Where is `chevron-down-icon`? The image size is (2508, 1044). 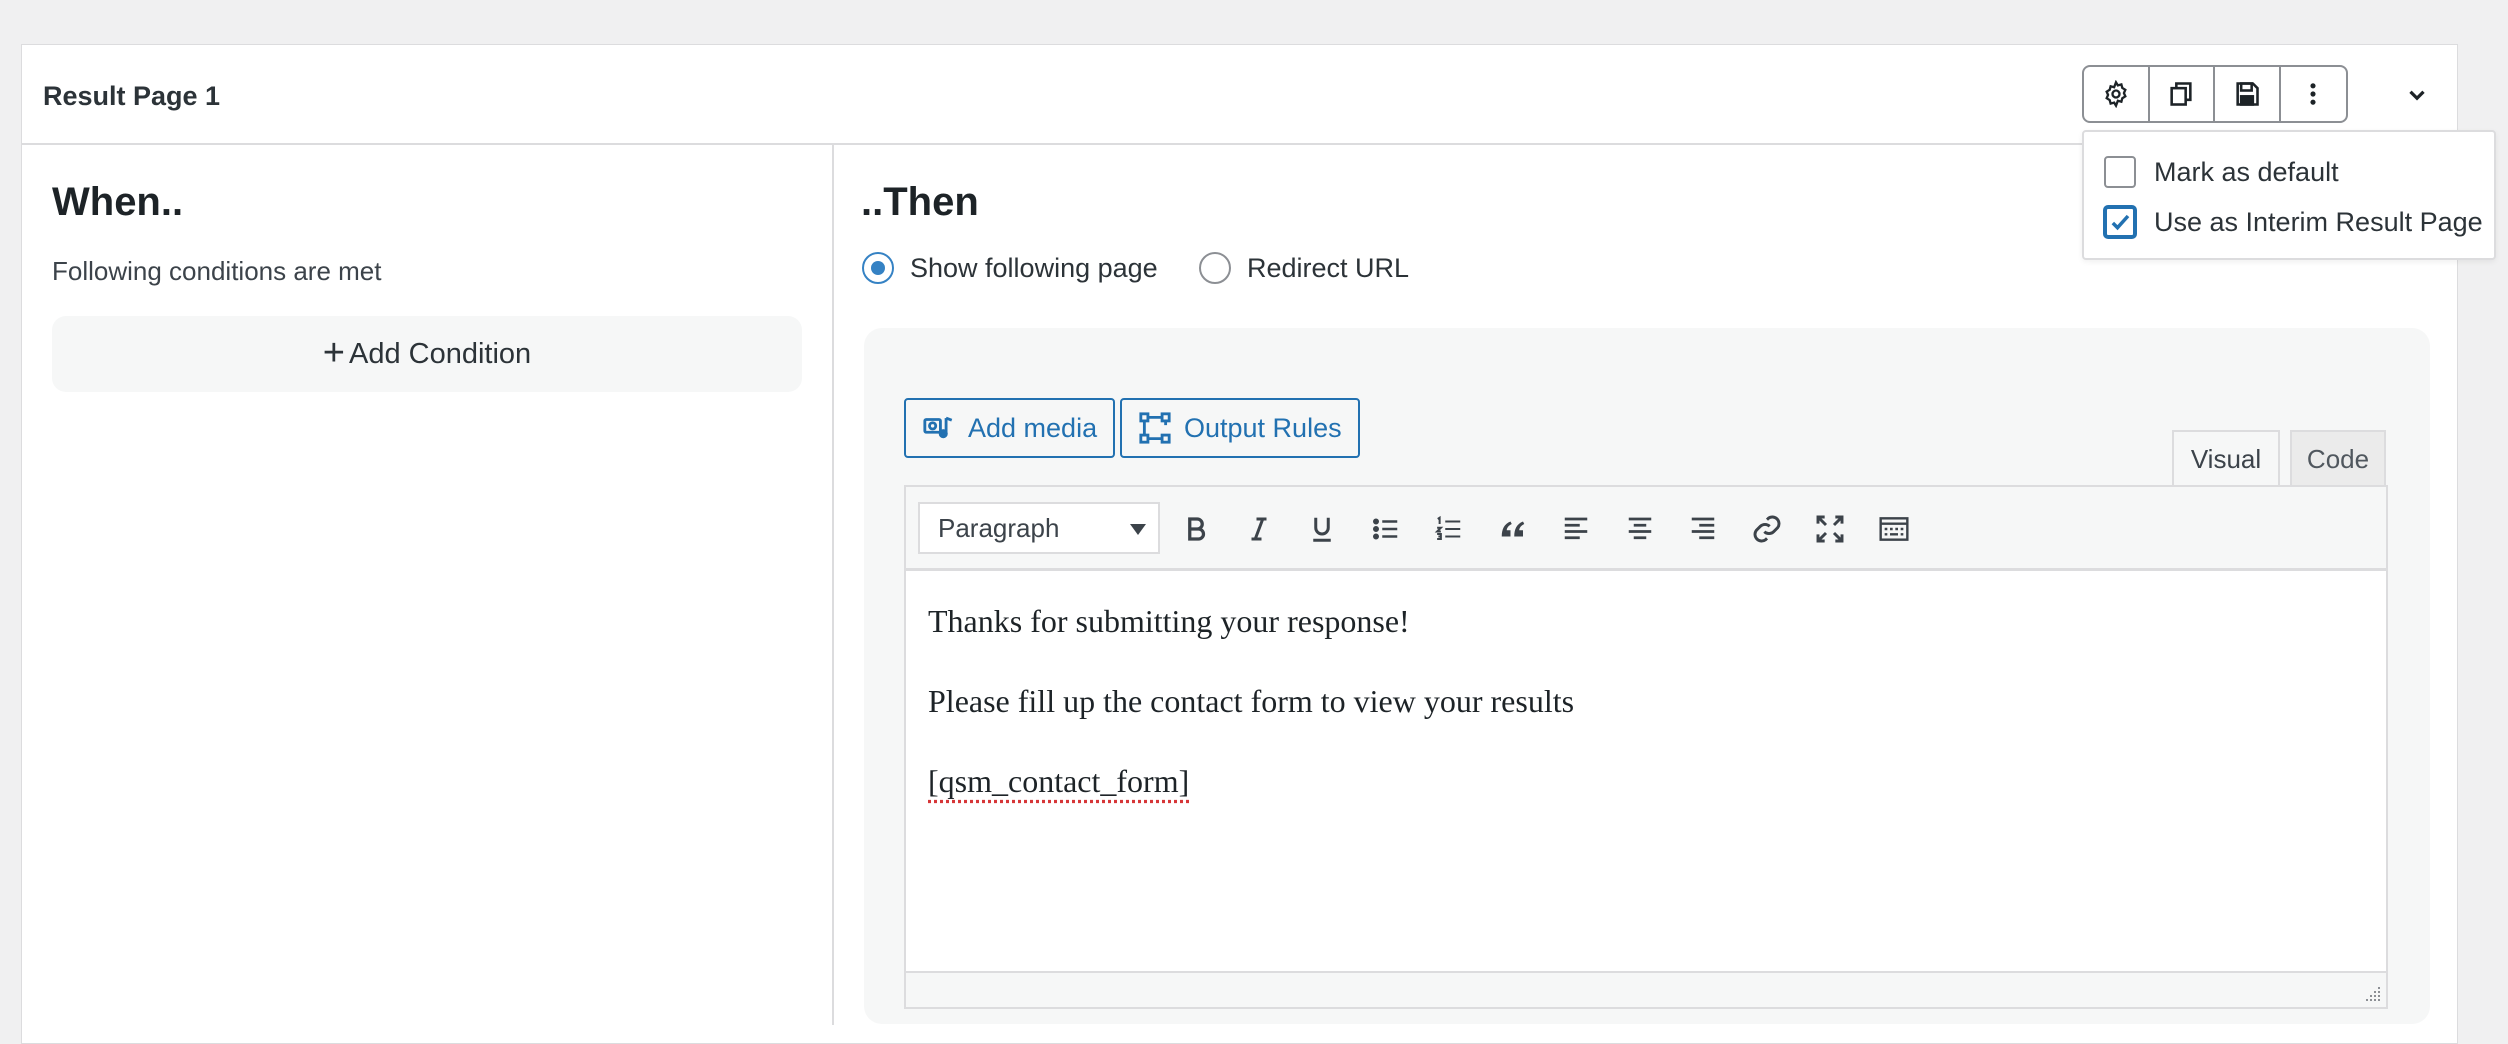
chevron-down-icon is located at coordinates (2417, 95).